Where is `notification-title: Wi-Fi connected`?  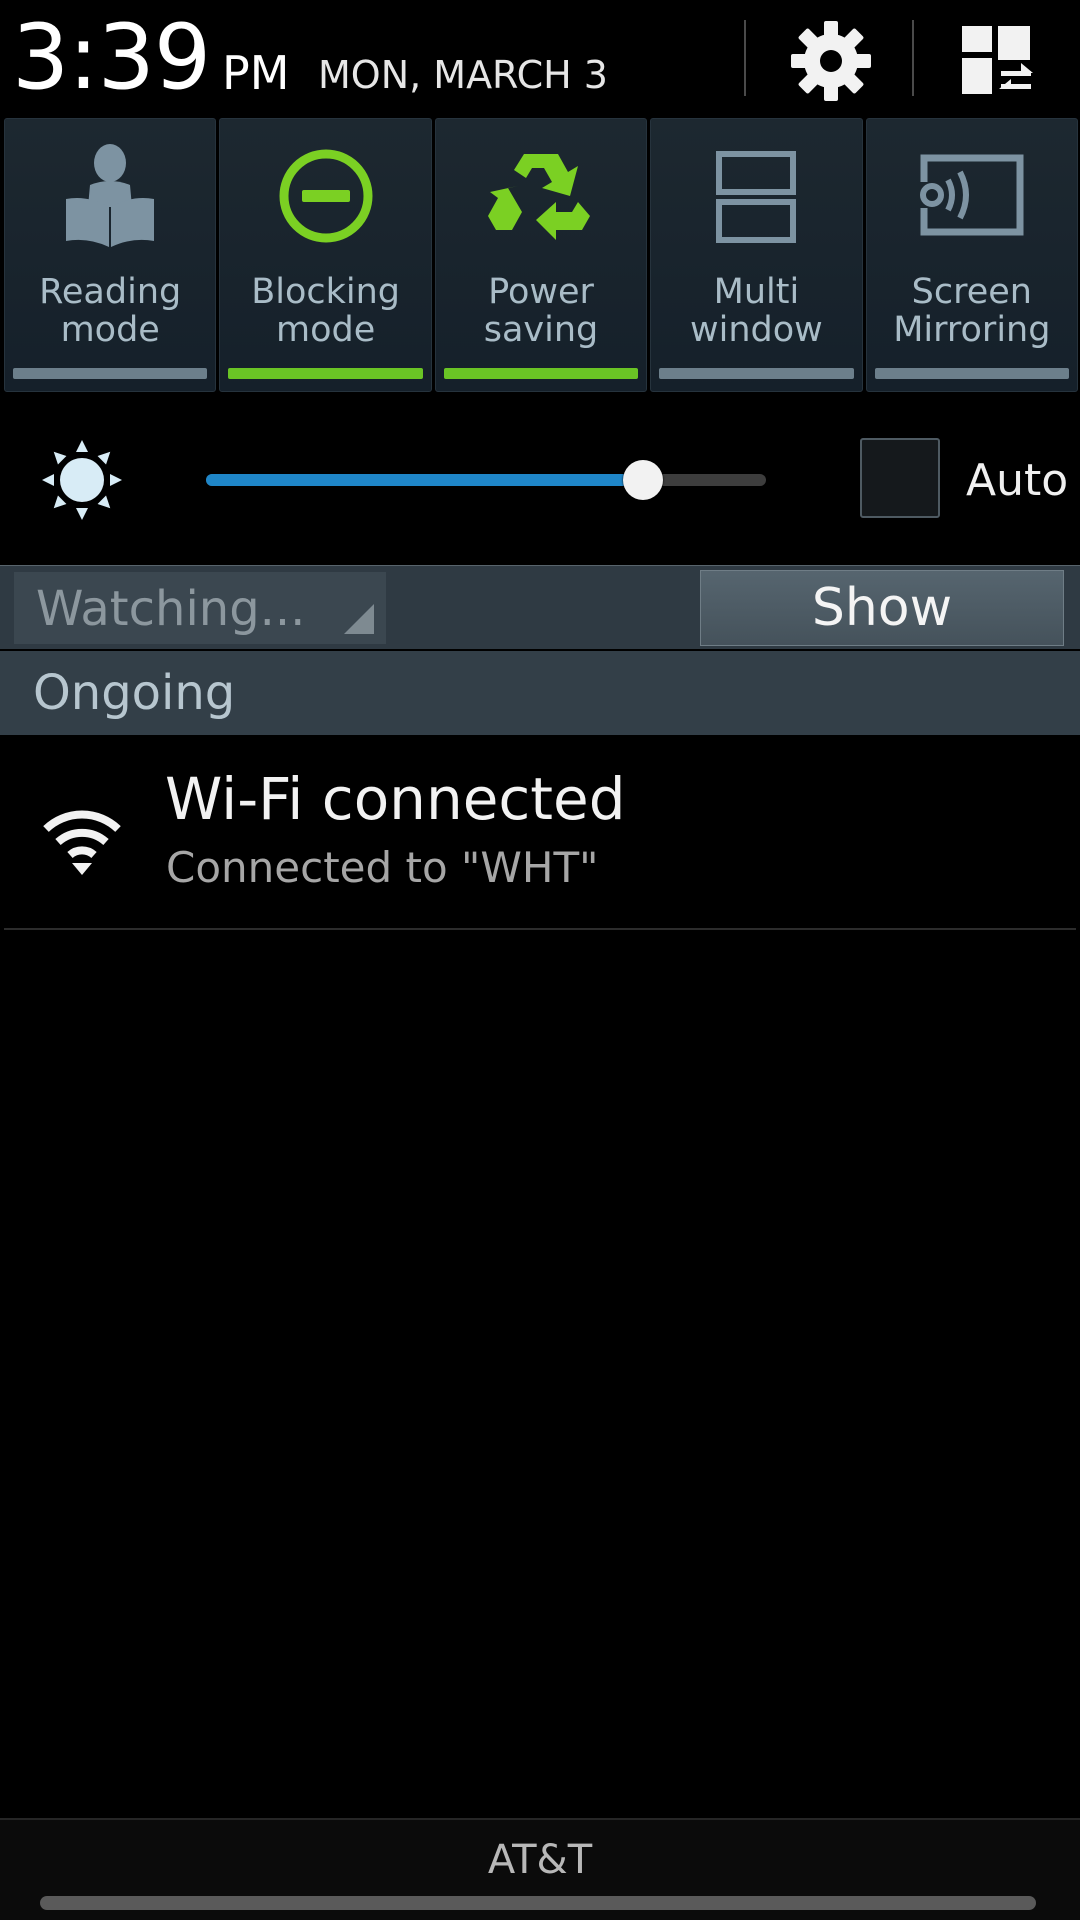 notification-title: Wi-Fi connected is located at coordinates (395, 799).